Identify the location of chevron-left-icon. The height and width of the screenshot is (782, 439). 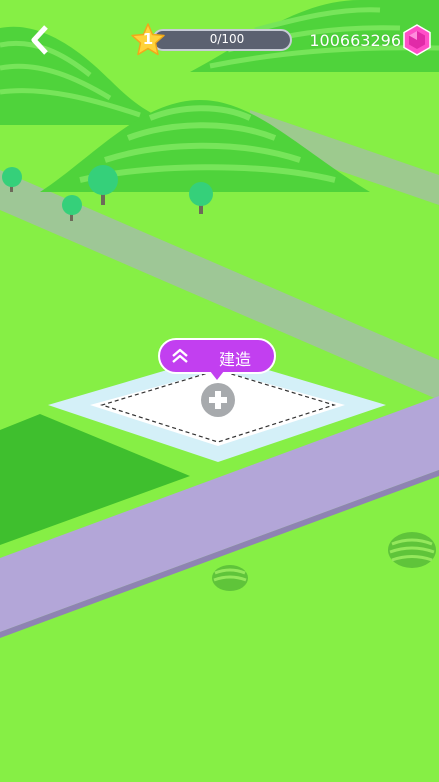
(39, 40).